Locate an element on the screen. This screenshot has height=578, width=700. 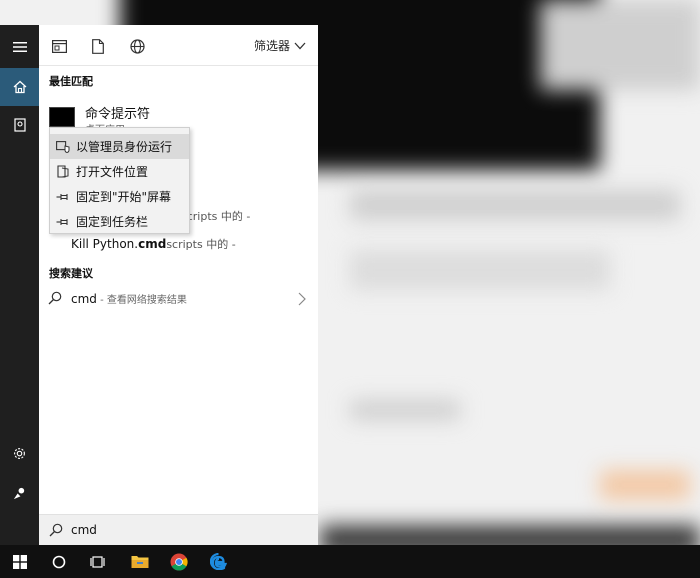
document-result-1: scripts 中的 - is located at coordinates (246, 217).